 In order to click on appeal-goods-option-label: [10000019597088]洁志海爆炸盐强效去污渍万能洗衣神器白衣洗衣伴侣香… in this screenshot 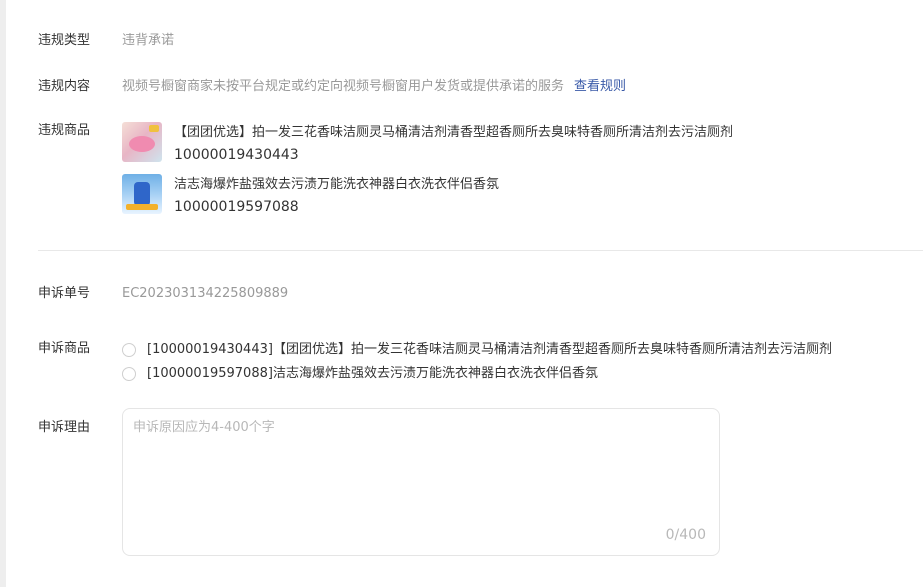, I will do `click(372, 374)`.